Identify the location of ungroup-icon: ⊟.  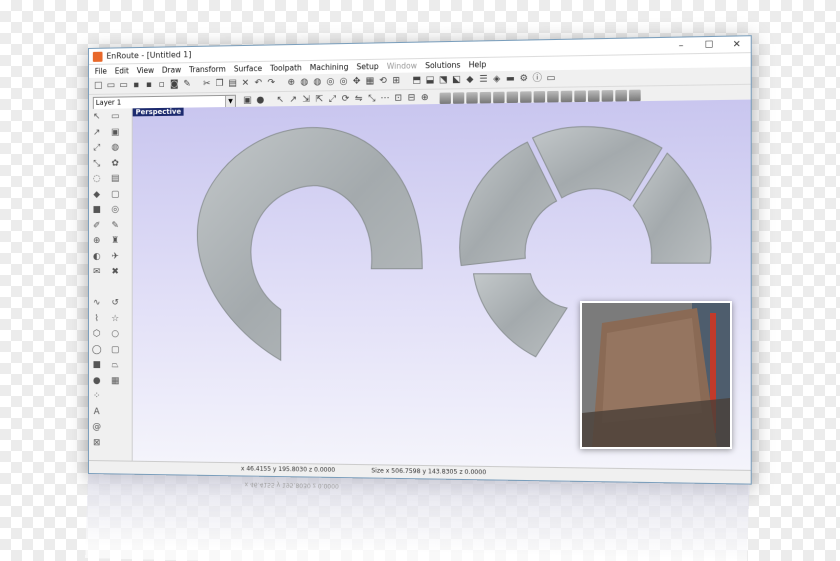
(411, 97).